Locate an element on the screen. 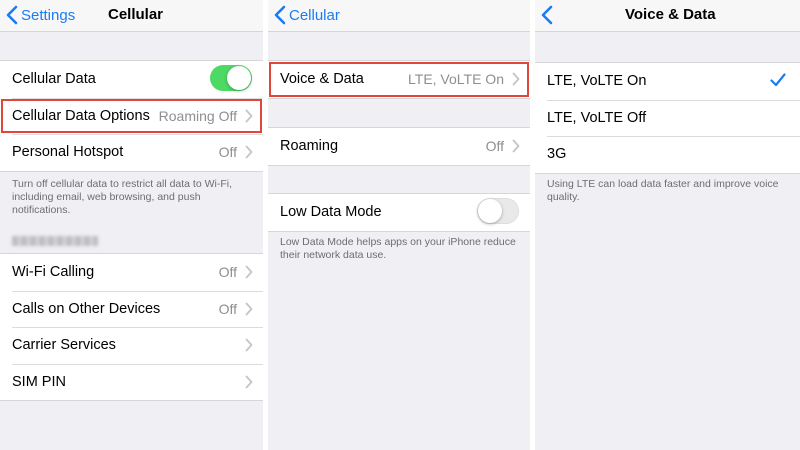  page-title: Voice & Data is located at coordinates (670, 14).